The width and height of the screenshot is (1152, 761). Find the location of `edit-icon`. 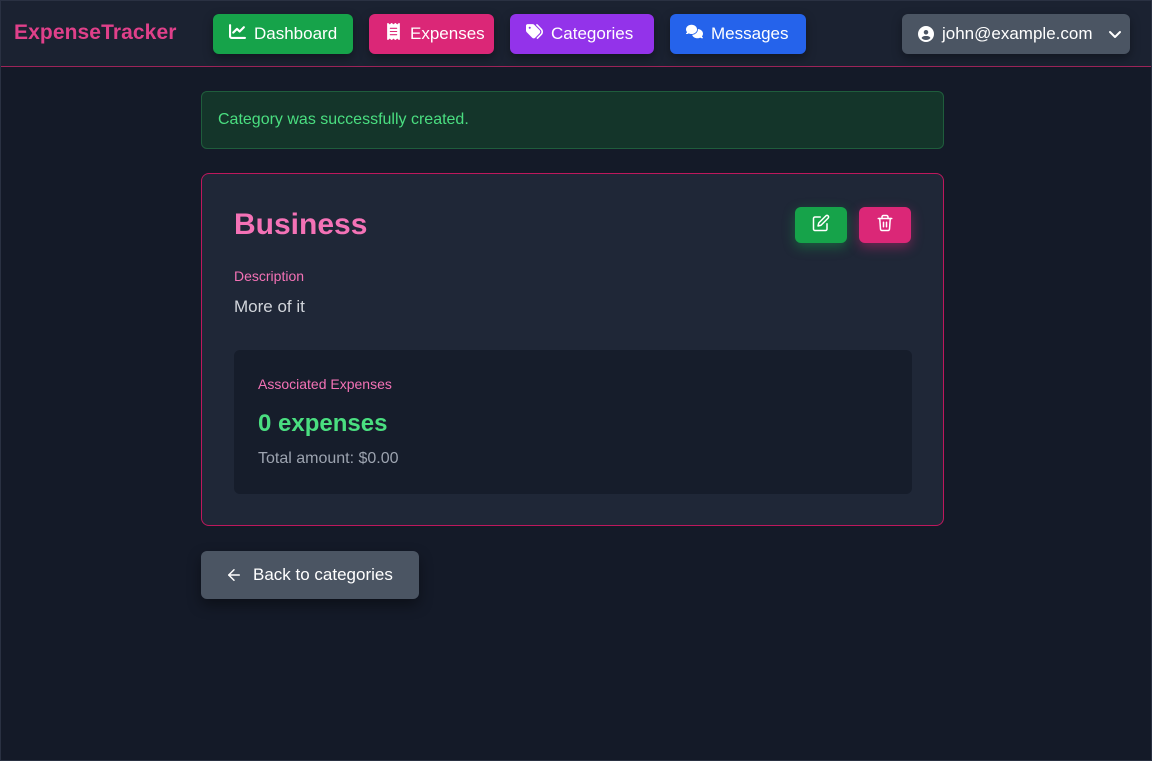

edit-icon is located at coordinates (821, 225).